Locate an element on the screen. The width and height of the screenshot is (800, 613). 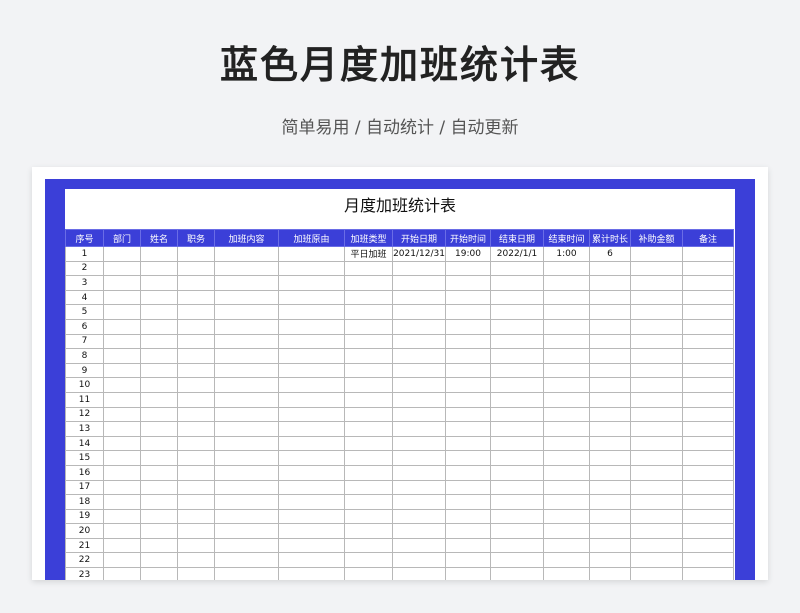
table-cell: 11 is located at coordinates (84, 399).